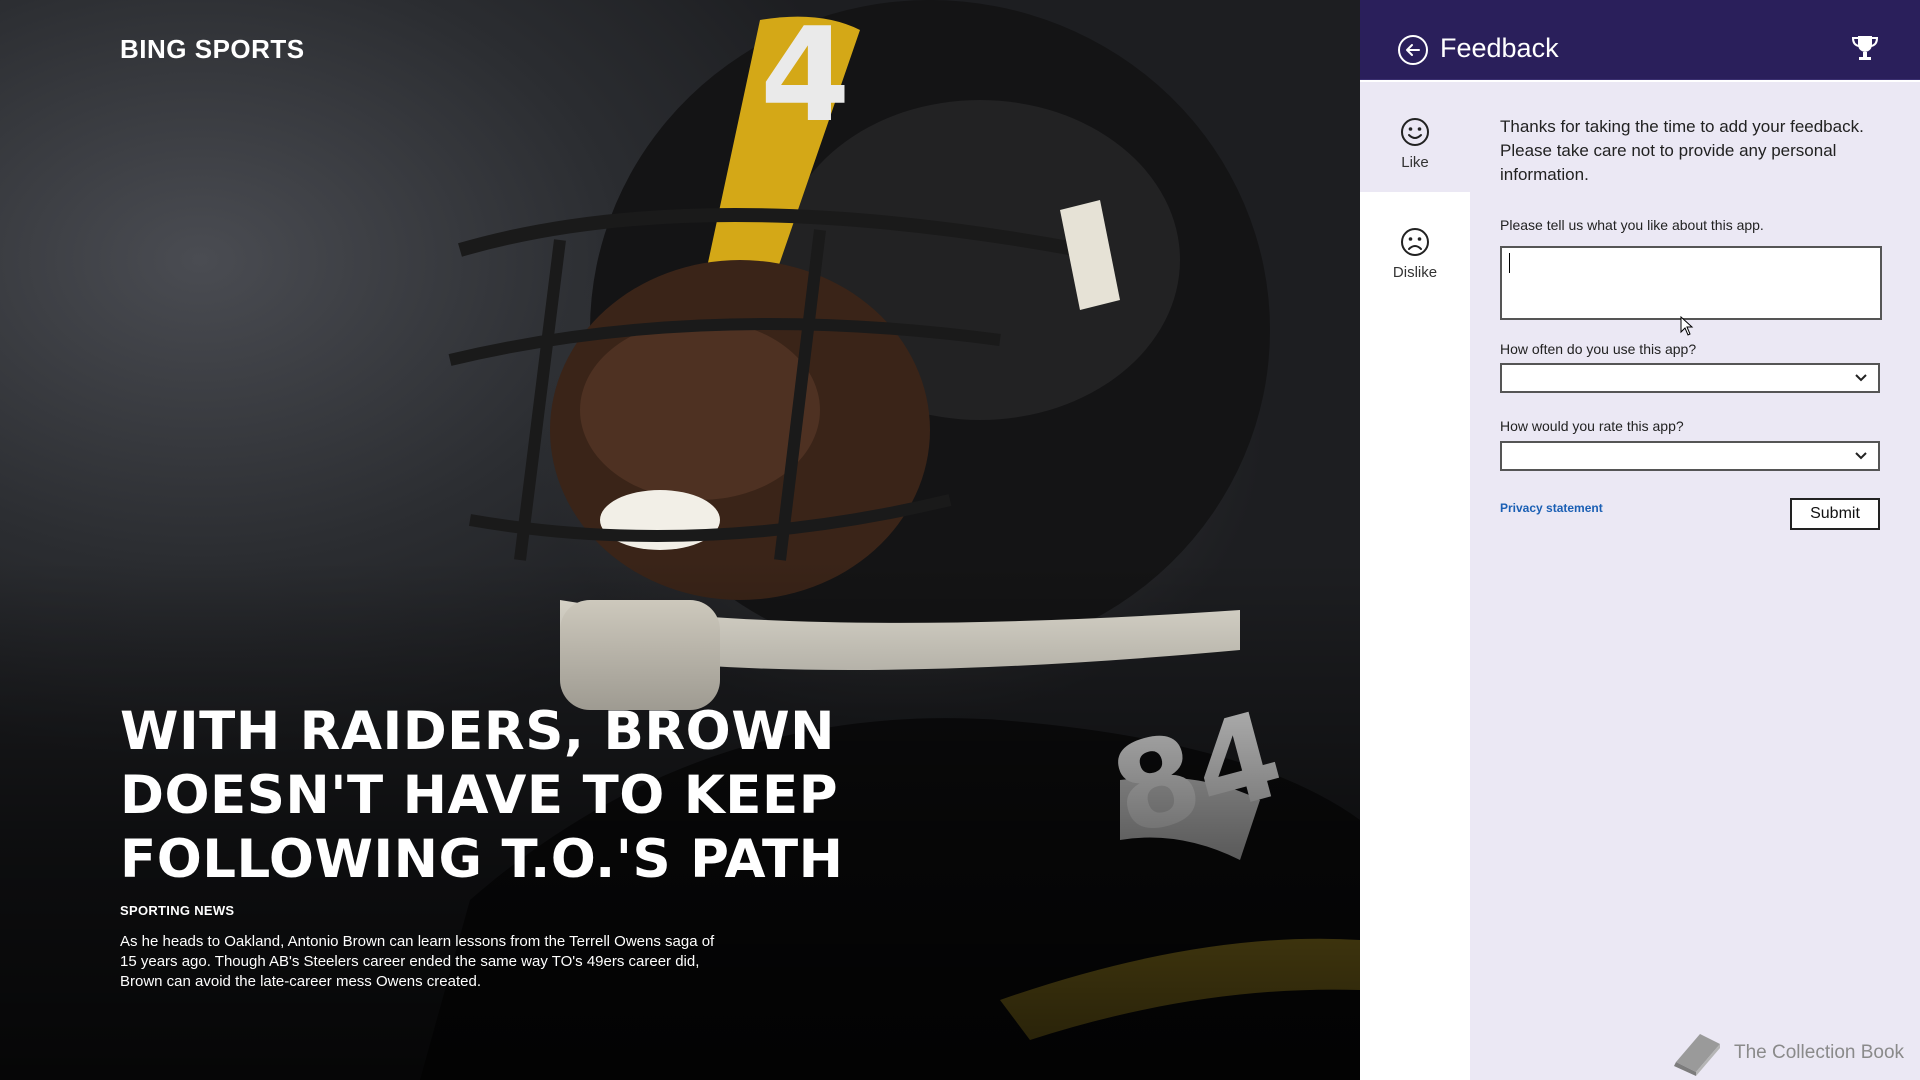 This screenshot has height=1080, width=1920. Describe the element at coordinates (1691, 283) in the screenshot. I see `like-textarea` at that location.